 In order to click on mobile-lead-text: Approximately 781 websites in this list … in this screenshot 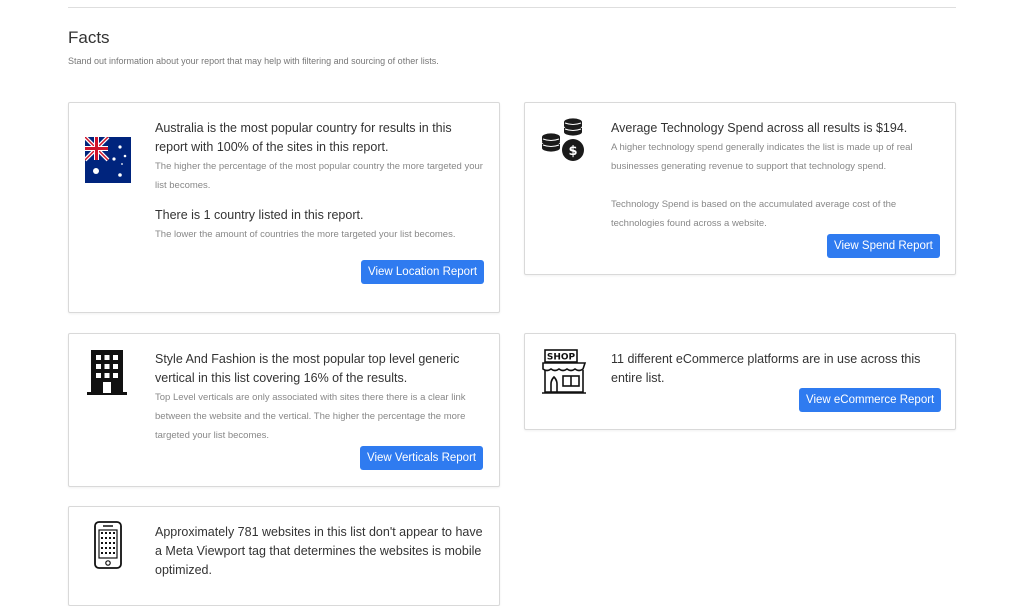, I will do `click(319, 551)`.